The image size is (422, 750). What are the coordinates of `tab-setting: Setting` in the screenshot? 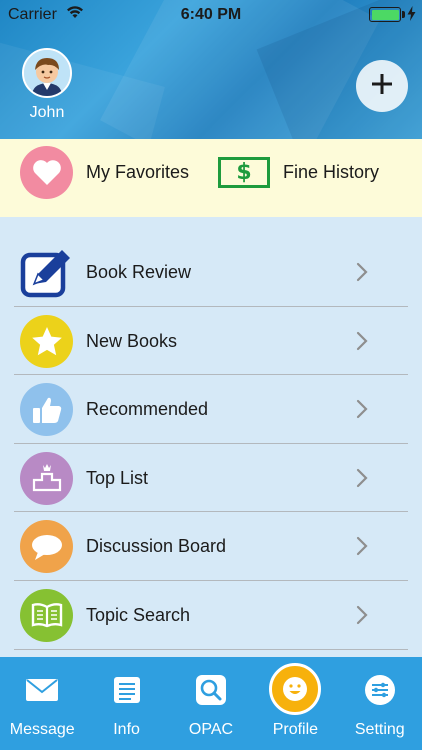 It's located at (380, 703).